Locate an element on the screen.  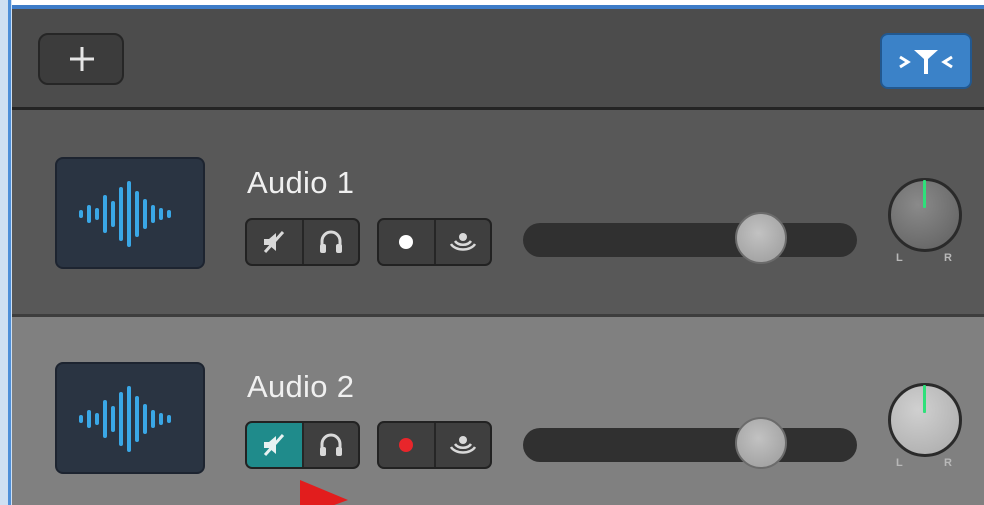
annotation-arrow-icon is located at coordinates (324, 492).